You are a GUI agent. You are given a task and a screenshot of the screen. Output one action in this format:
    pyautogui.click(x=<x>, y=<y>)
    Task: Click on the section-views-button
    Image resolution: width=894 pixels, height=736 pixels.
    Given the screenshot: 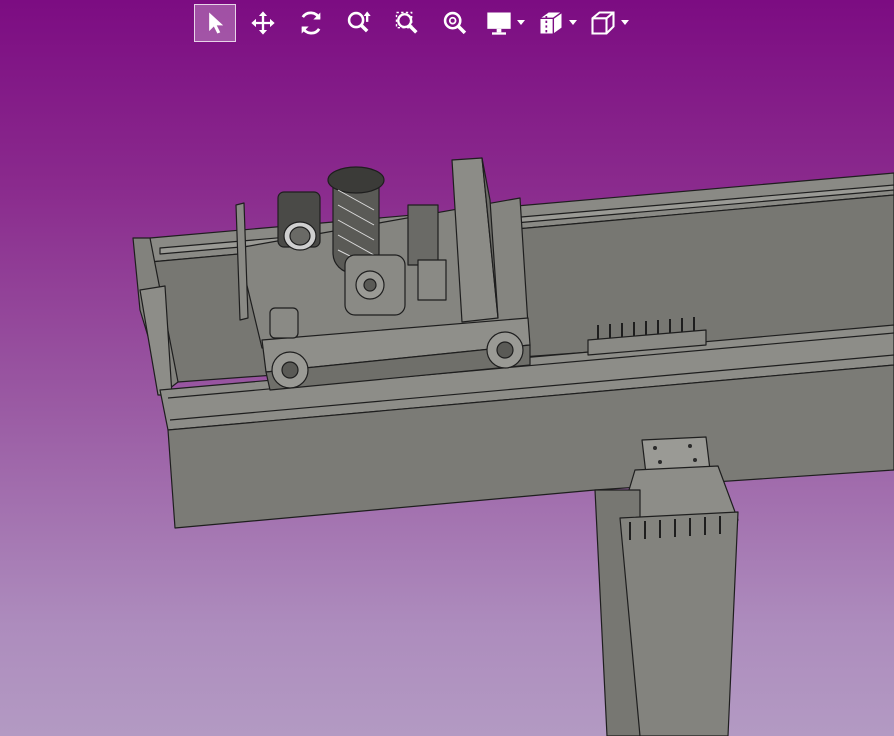 What is the action you would take?
    pyautogui.click(x=551, y=23)
    